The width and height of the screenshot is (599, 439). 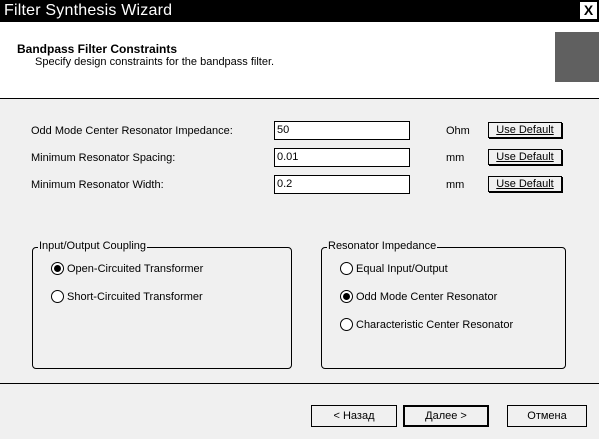 I want to click on spacing-label: Minimum Resonator Spacing:, so click(x=103, y=158).